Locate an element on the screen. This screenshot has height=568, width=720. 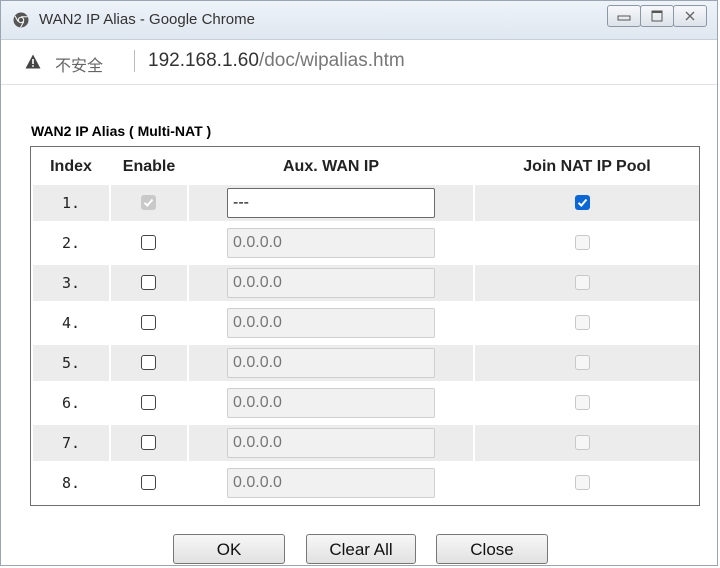
clear-all-button: Clear All is located at coordinates (361, 549).